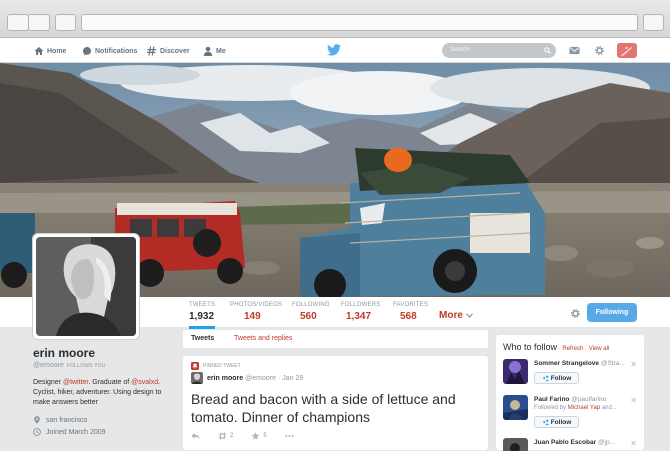 The height and width of the screenshot is (451, 670). I want to click on profile-name: erin moore, so click(103, 353).